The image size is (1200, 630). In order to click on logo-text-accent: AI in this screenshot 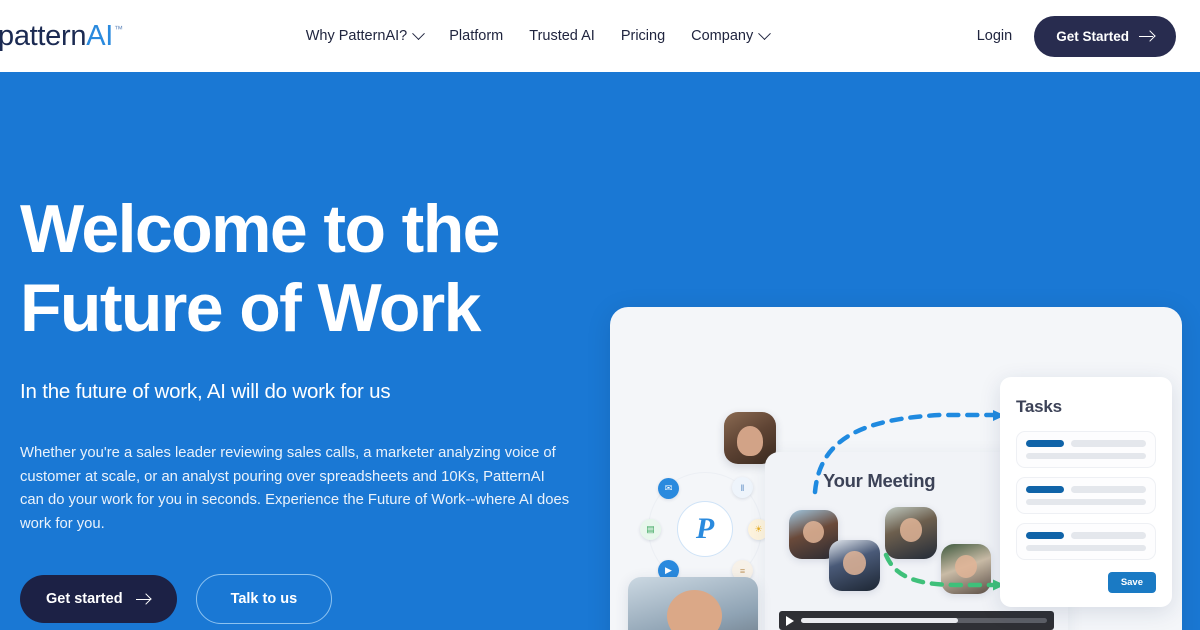, I will do `click(99, 35)`.